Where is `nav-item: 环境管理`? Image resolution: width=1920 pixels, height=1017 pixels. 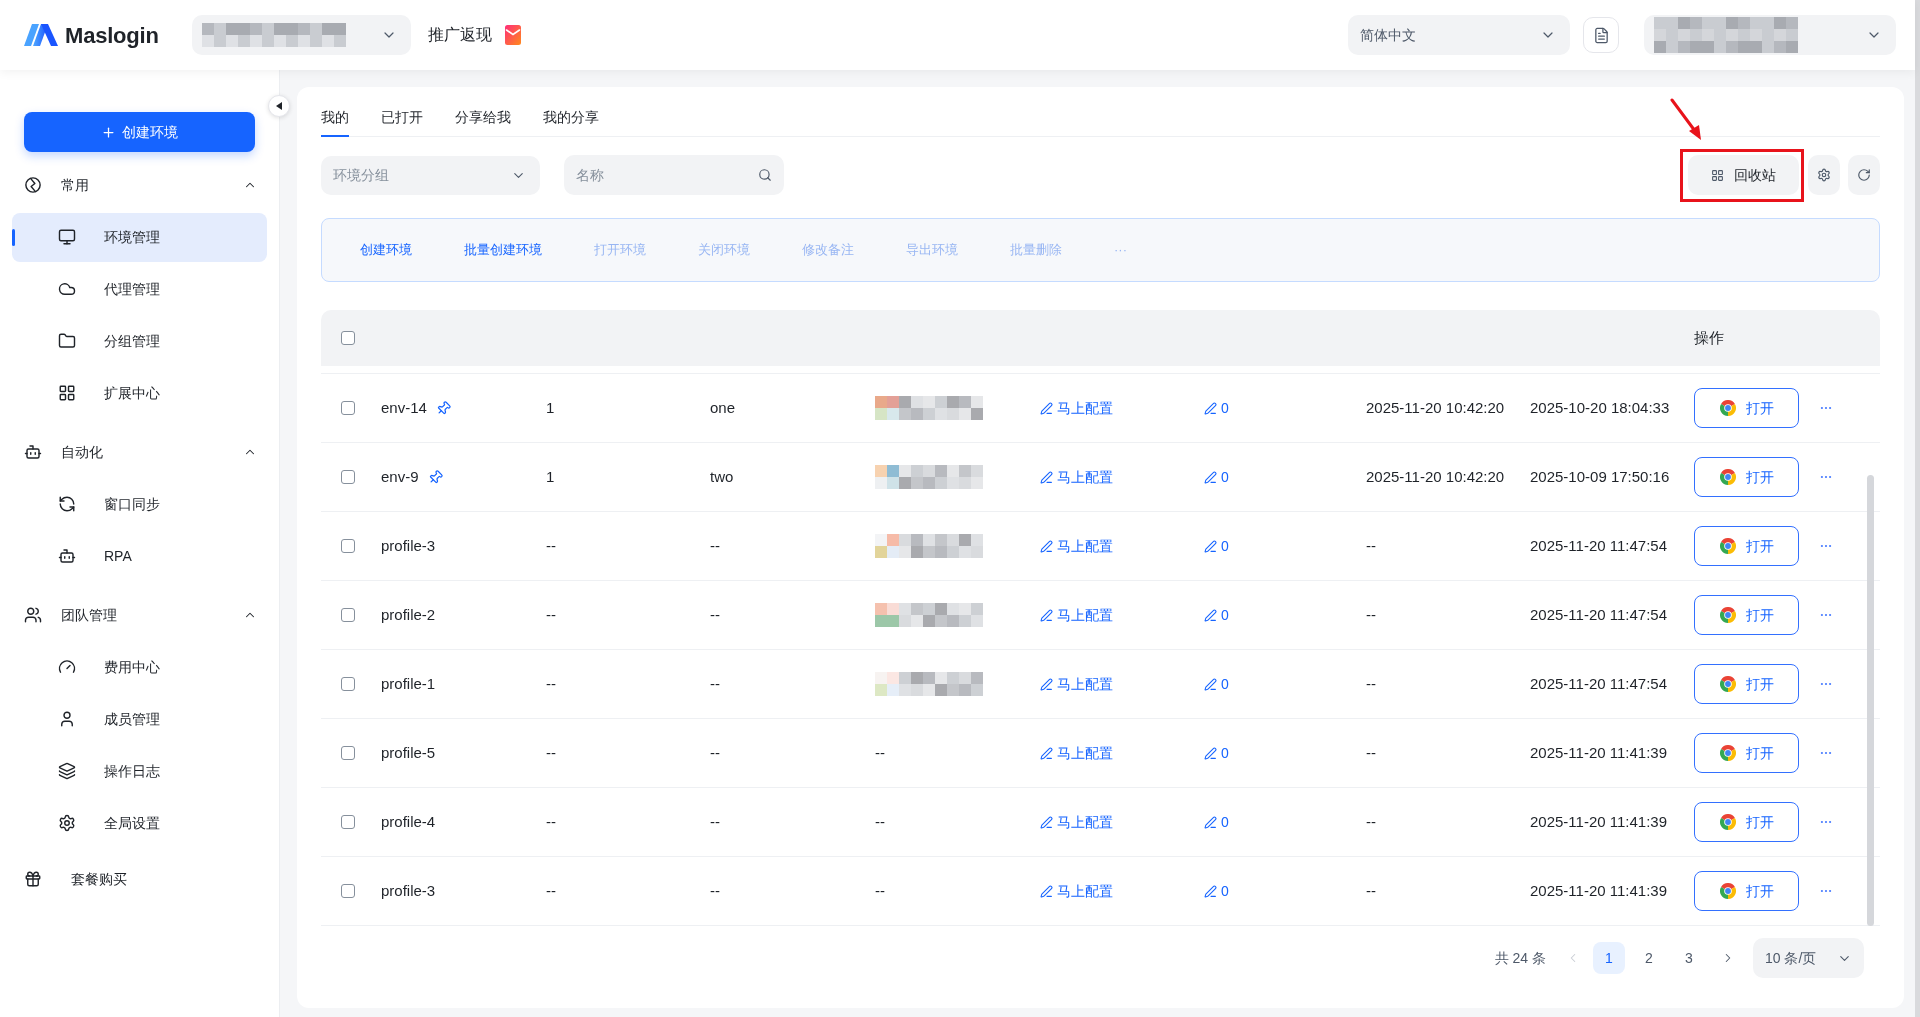 nav-item: 环境管理 is located at coordinates (139, 237).